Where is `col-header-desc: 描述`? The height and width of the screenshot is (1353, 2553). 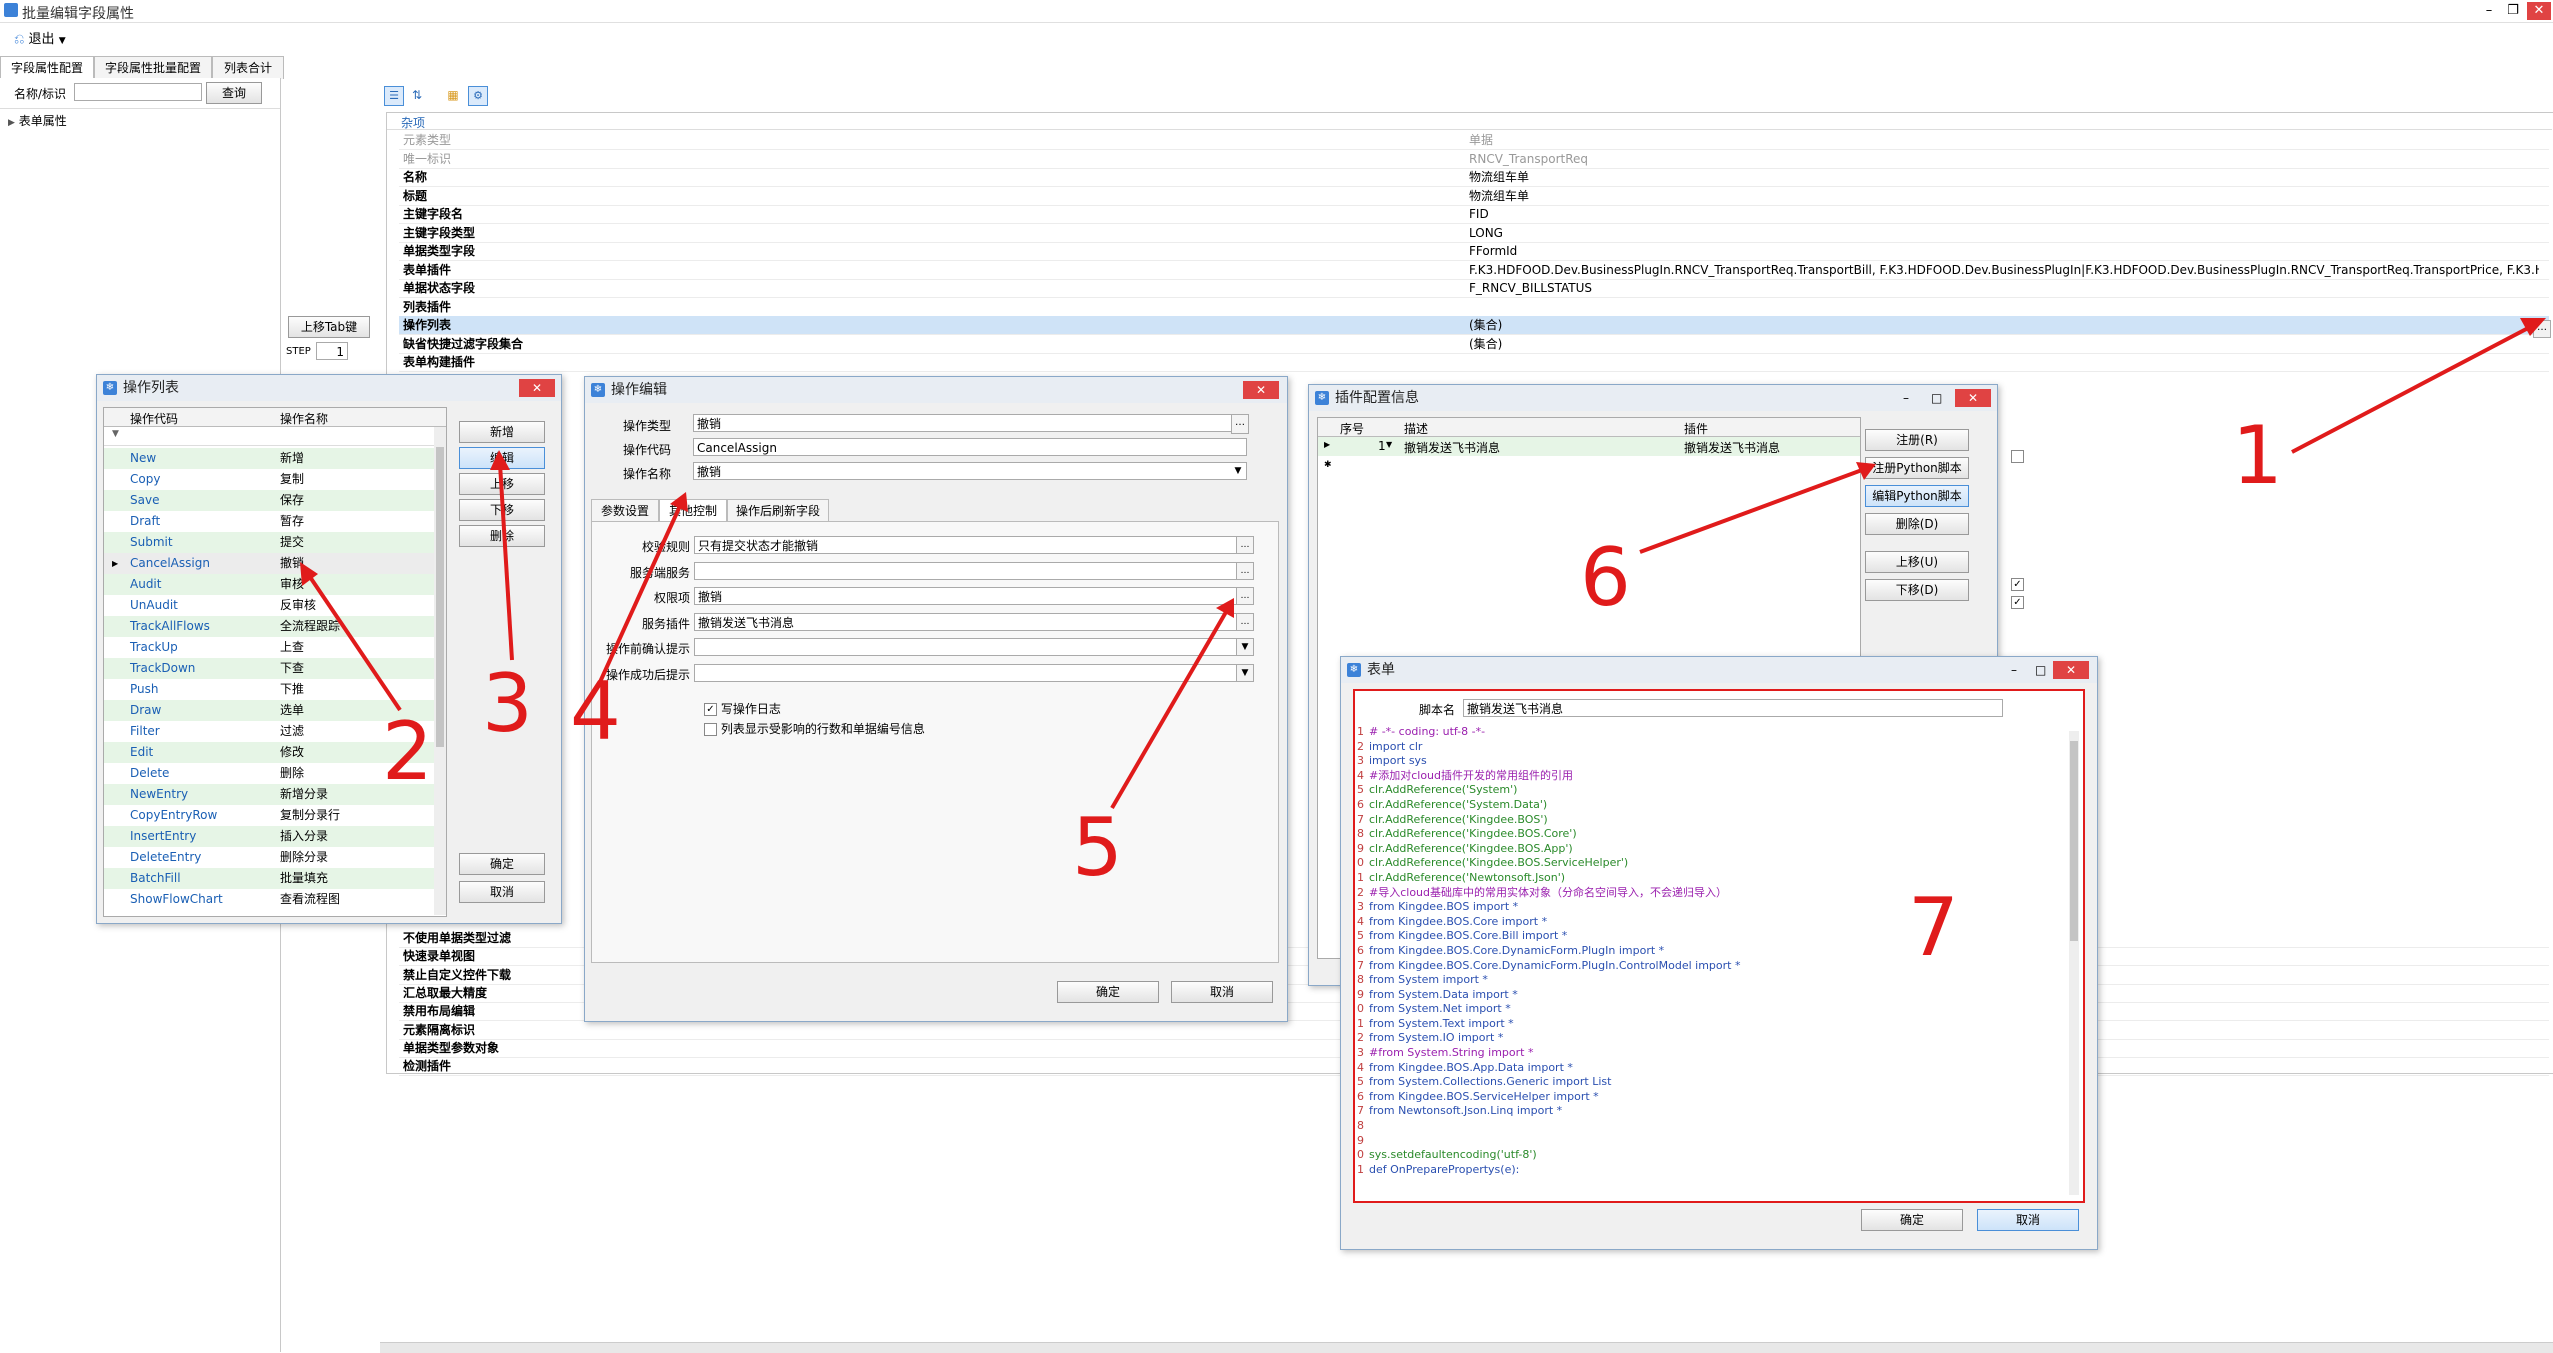
col-header-desc: 描述 is located at coordinates (1416, 428).